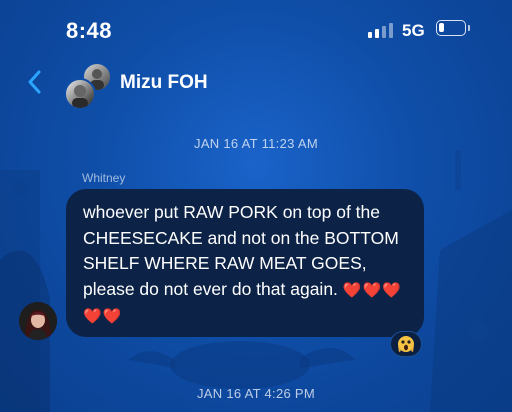 The height and width of the screenshot is (412, 512). I want to click on scream-face-emoji-icon, so click(406, 344).